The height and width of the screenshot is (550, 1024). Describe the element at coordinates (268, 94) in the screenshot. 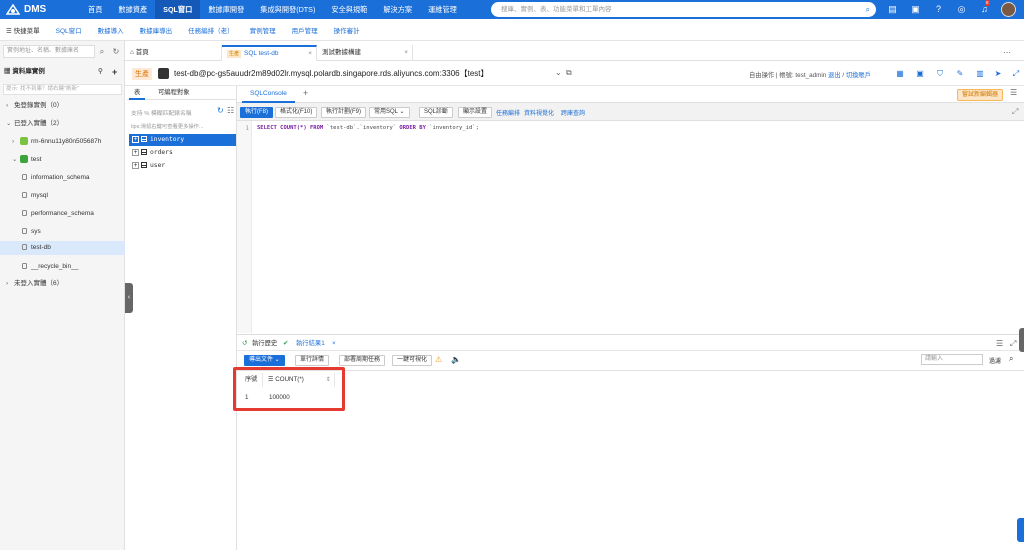

I see `tab-sqlconsole: SQLConsole` at that location.